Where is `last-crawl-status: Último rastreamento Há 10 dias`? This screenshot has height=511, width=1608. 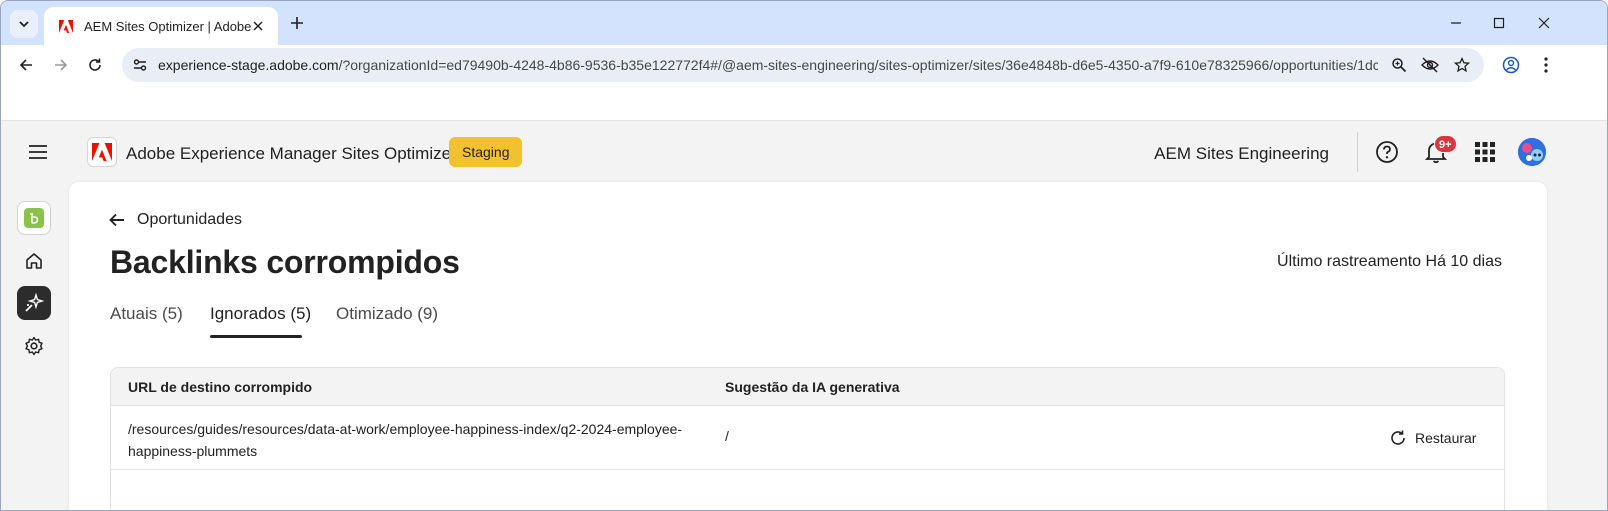
last-crawl-status: Último rastreamento Há 10 dias is located at coordinates (1389, 261).